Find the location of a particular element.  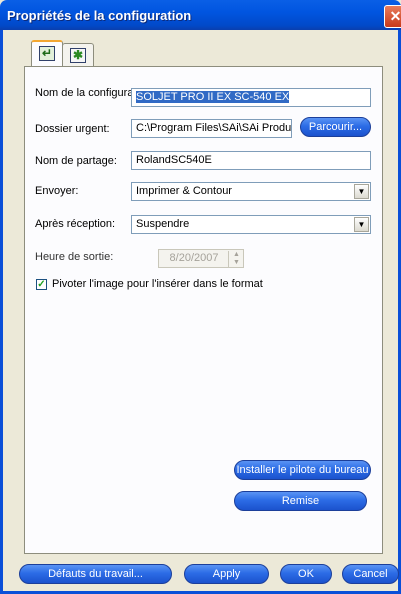

reset-button: Remise is located at coordinates (300, 501).